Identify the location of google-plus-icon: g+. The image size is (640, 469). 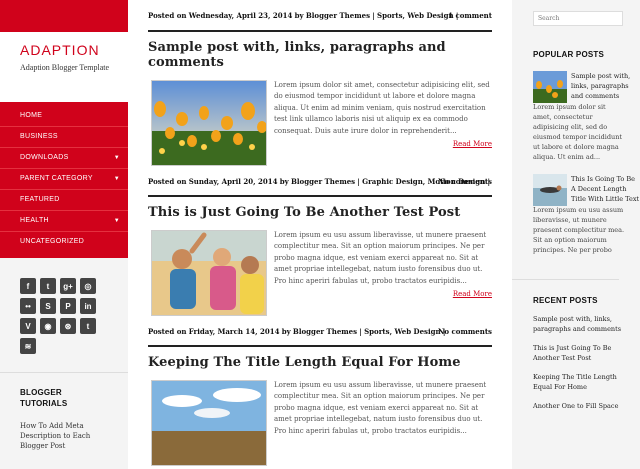
(68, 286).